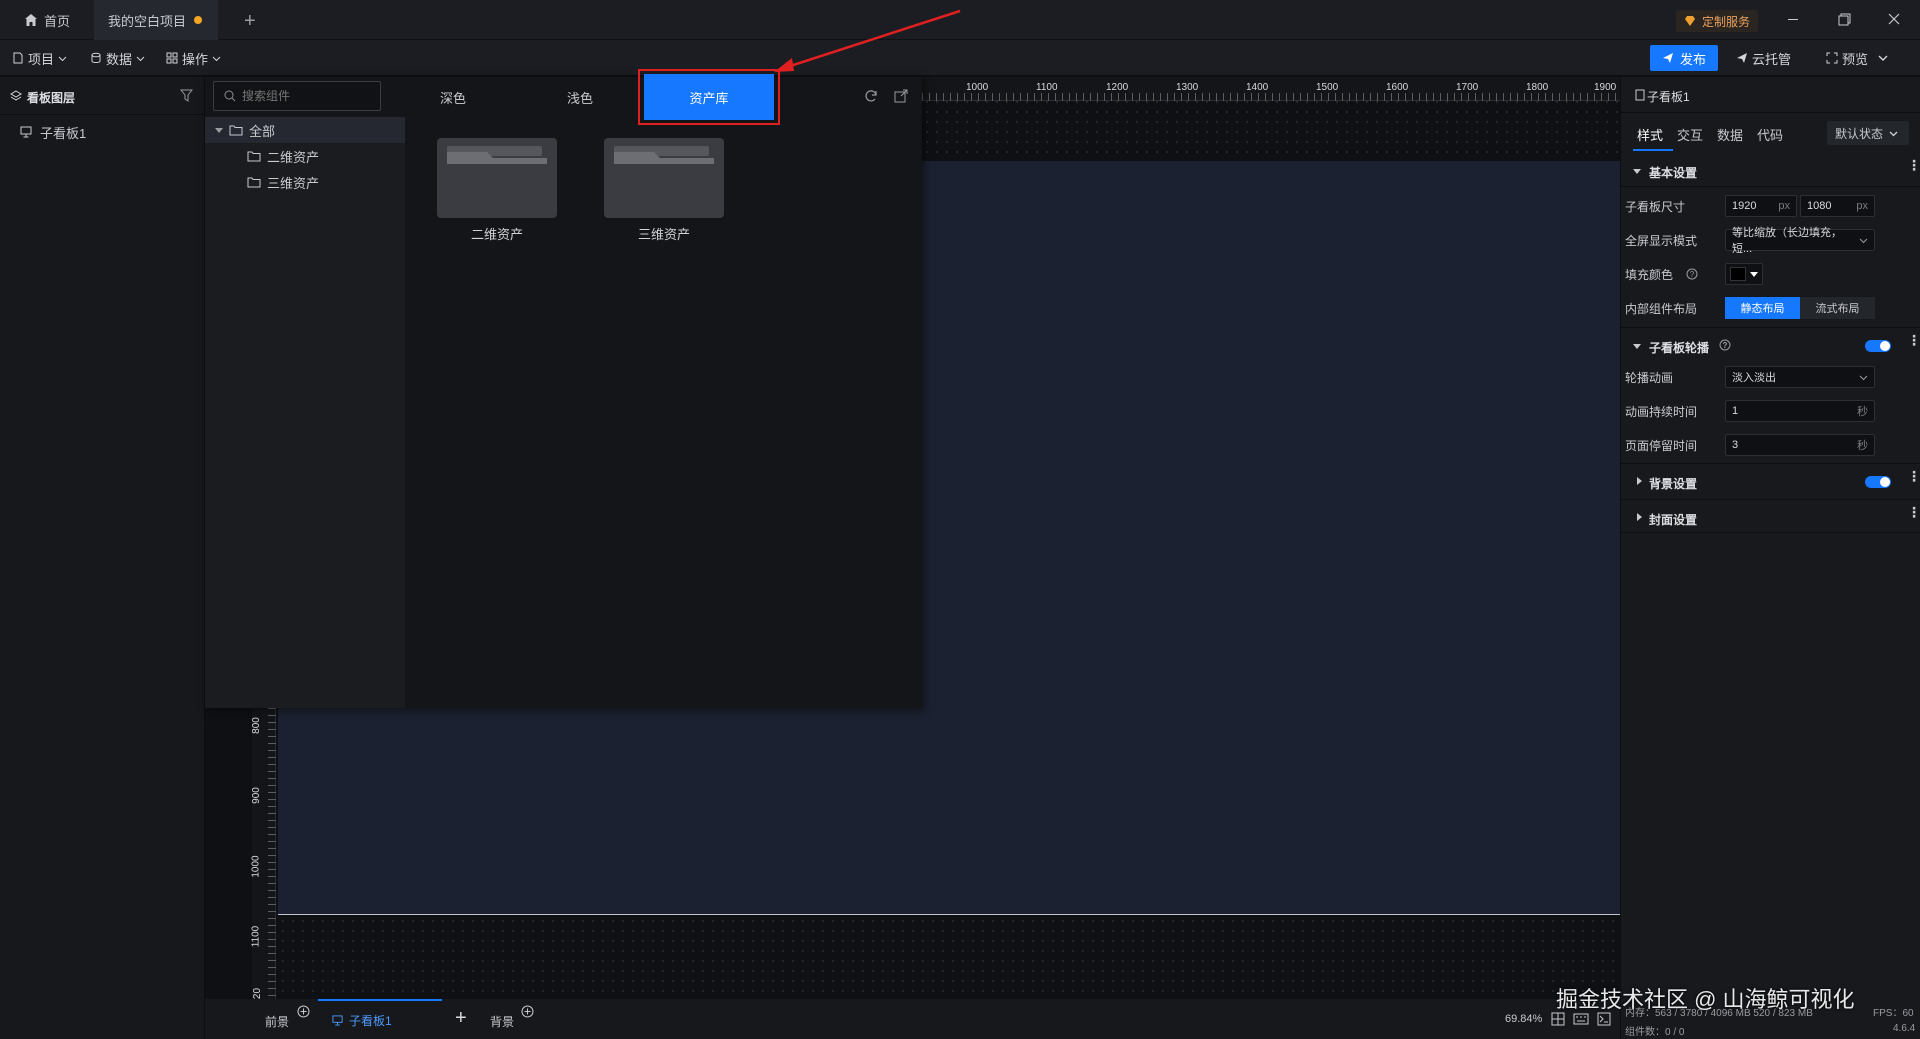 This screenshot has width=1920, height=1039. What do you see at coordinates (1730, 134) in the screenshot?
I see `tab-data: 数据` at bounding box center [1730, 134].